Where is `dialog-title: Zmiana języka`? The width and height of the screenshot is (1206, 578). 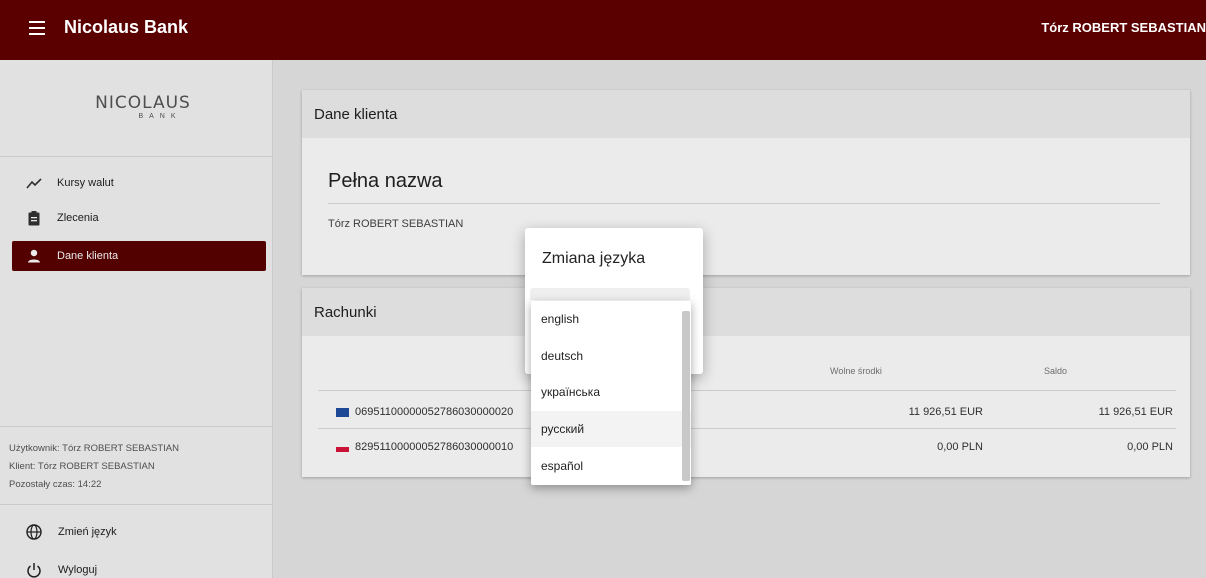
dialog-title: Zmiana języka is located at coordinates (594, 258).